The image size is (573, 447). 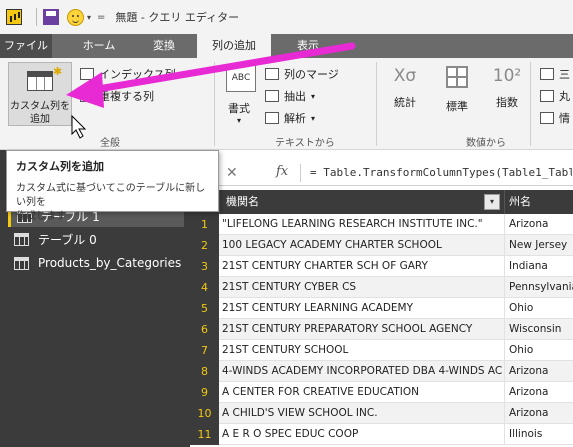 What do you see at coordinates (492, 202) in the screenshot?
I see `filter-dropdown-icon: ▾` at bounding box center [492, 202].